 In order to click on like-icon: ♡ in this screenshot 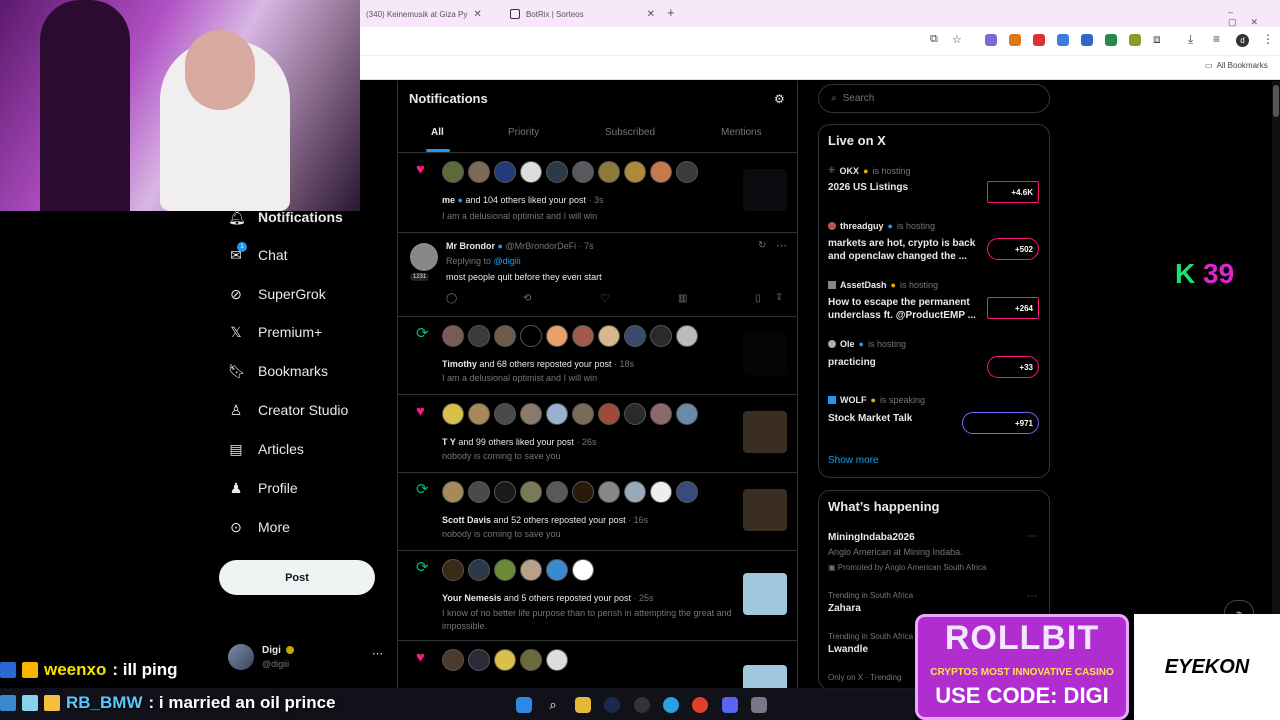, I will do `click(605, 298)`.